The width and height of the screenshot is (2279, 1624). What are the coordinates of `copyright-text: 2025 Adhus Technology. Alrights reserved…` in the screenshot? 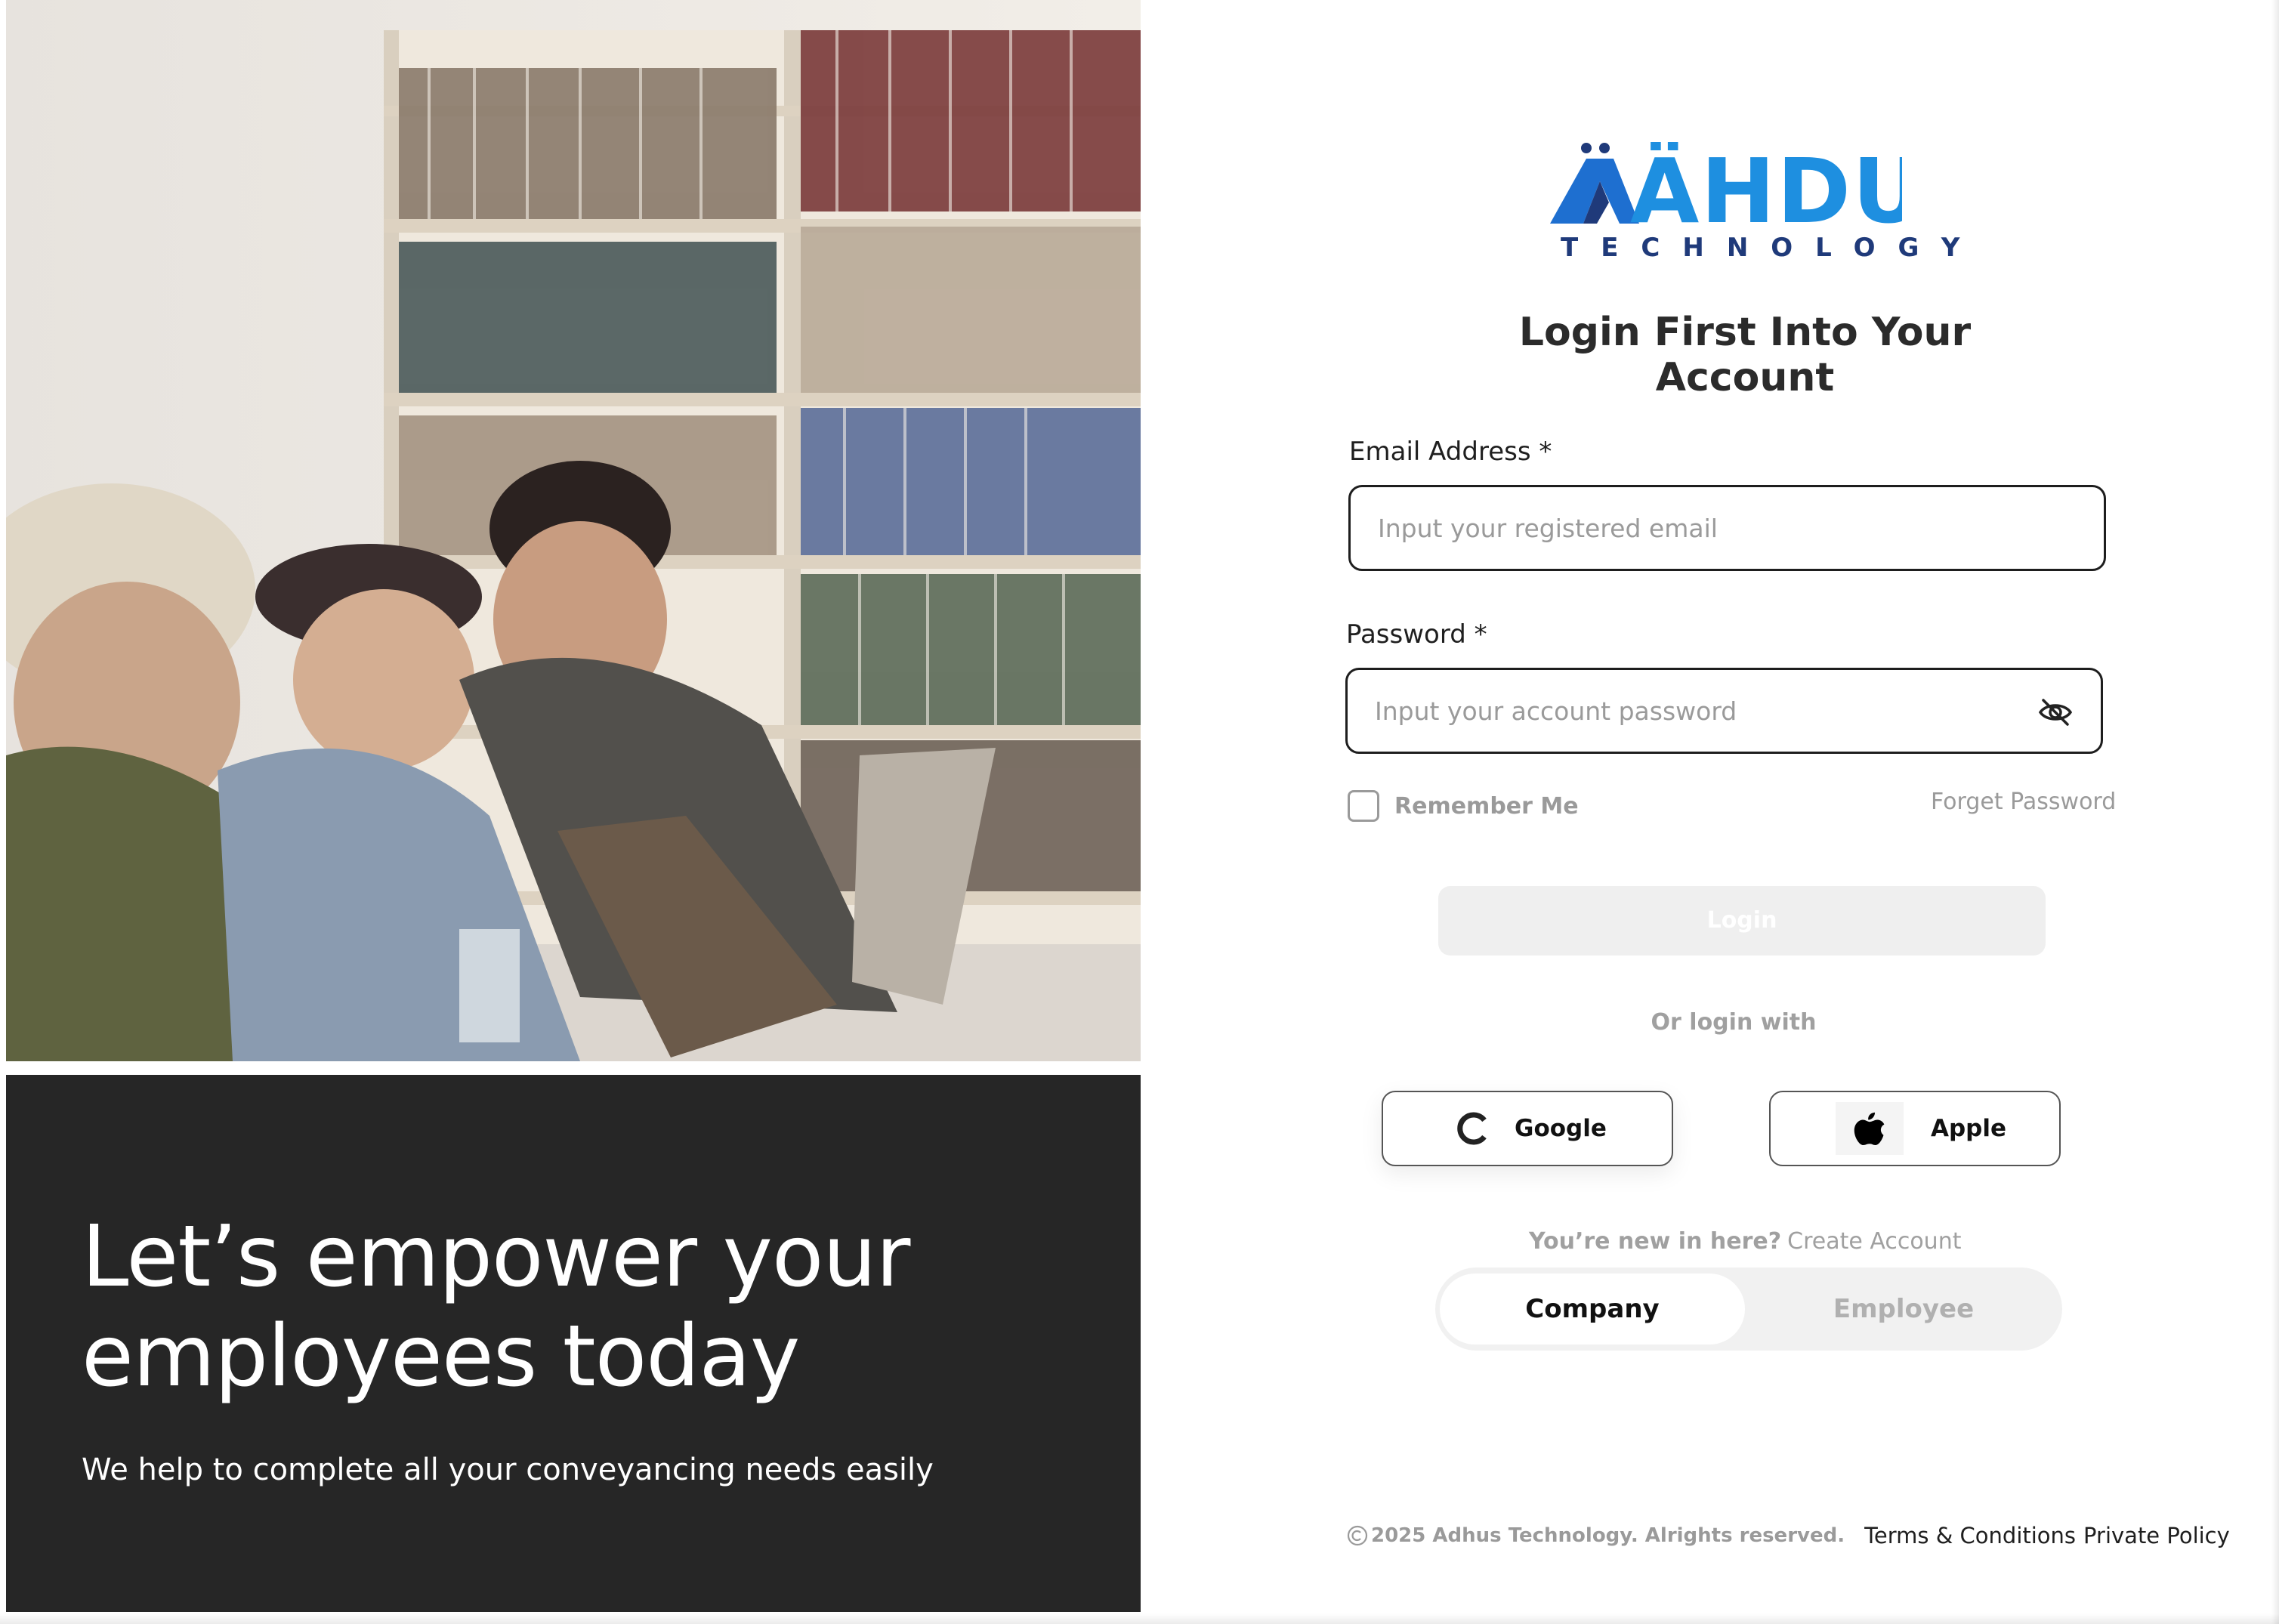 It's located at (1608, 1535).